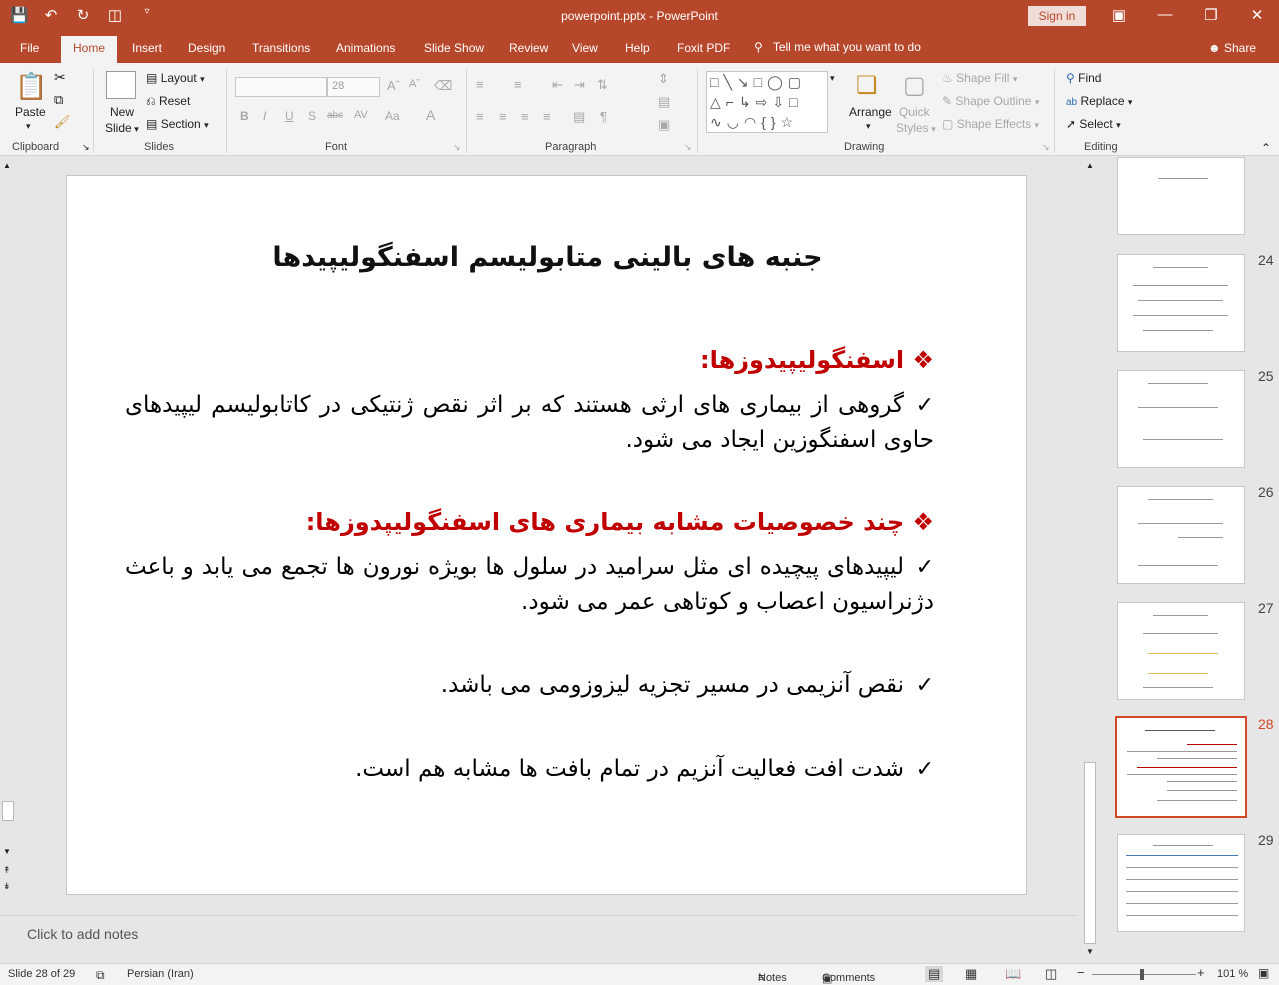 The height and width of the screenshot is (985, 1279). I want to click on fit-to-window-icon: ▣, so click(1263, 973).